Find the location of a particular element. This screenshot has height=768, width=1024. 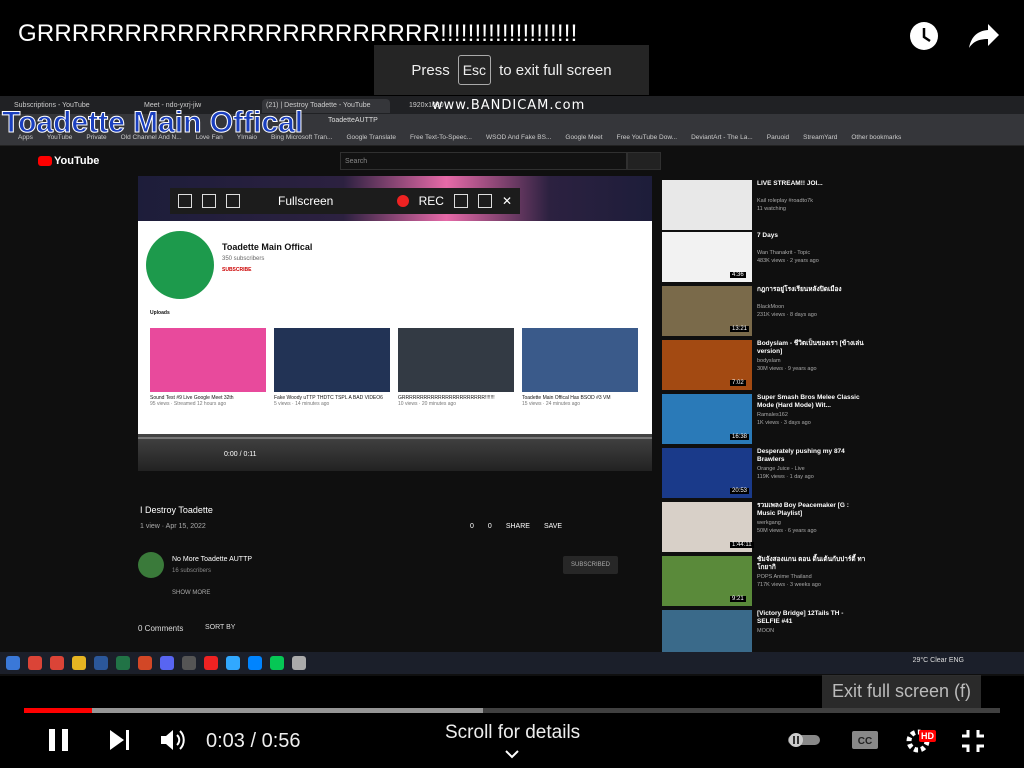

region-icon is located at coordinates (233, 201).